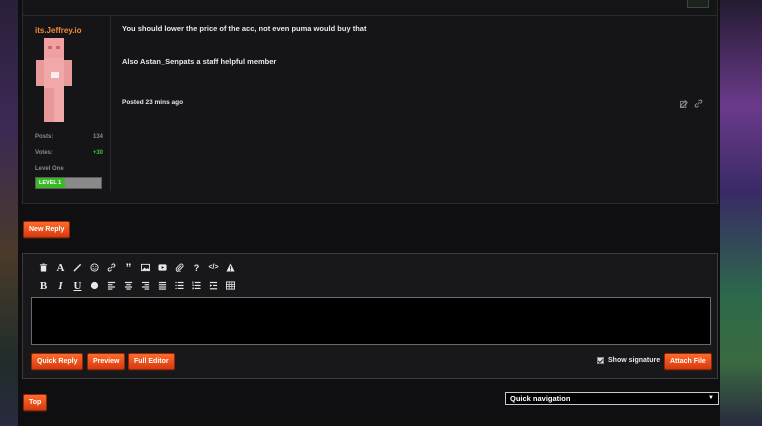 The width and height of the screenshot is (762, 426). What do you see at coordinates (162, 267) in the screenshot?
I see `video-icon` at bounding box center [162, 267].